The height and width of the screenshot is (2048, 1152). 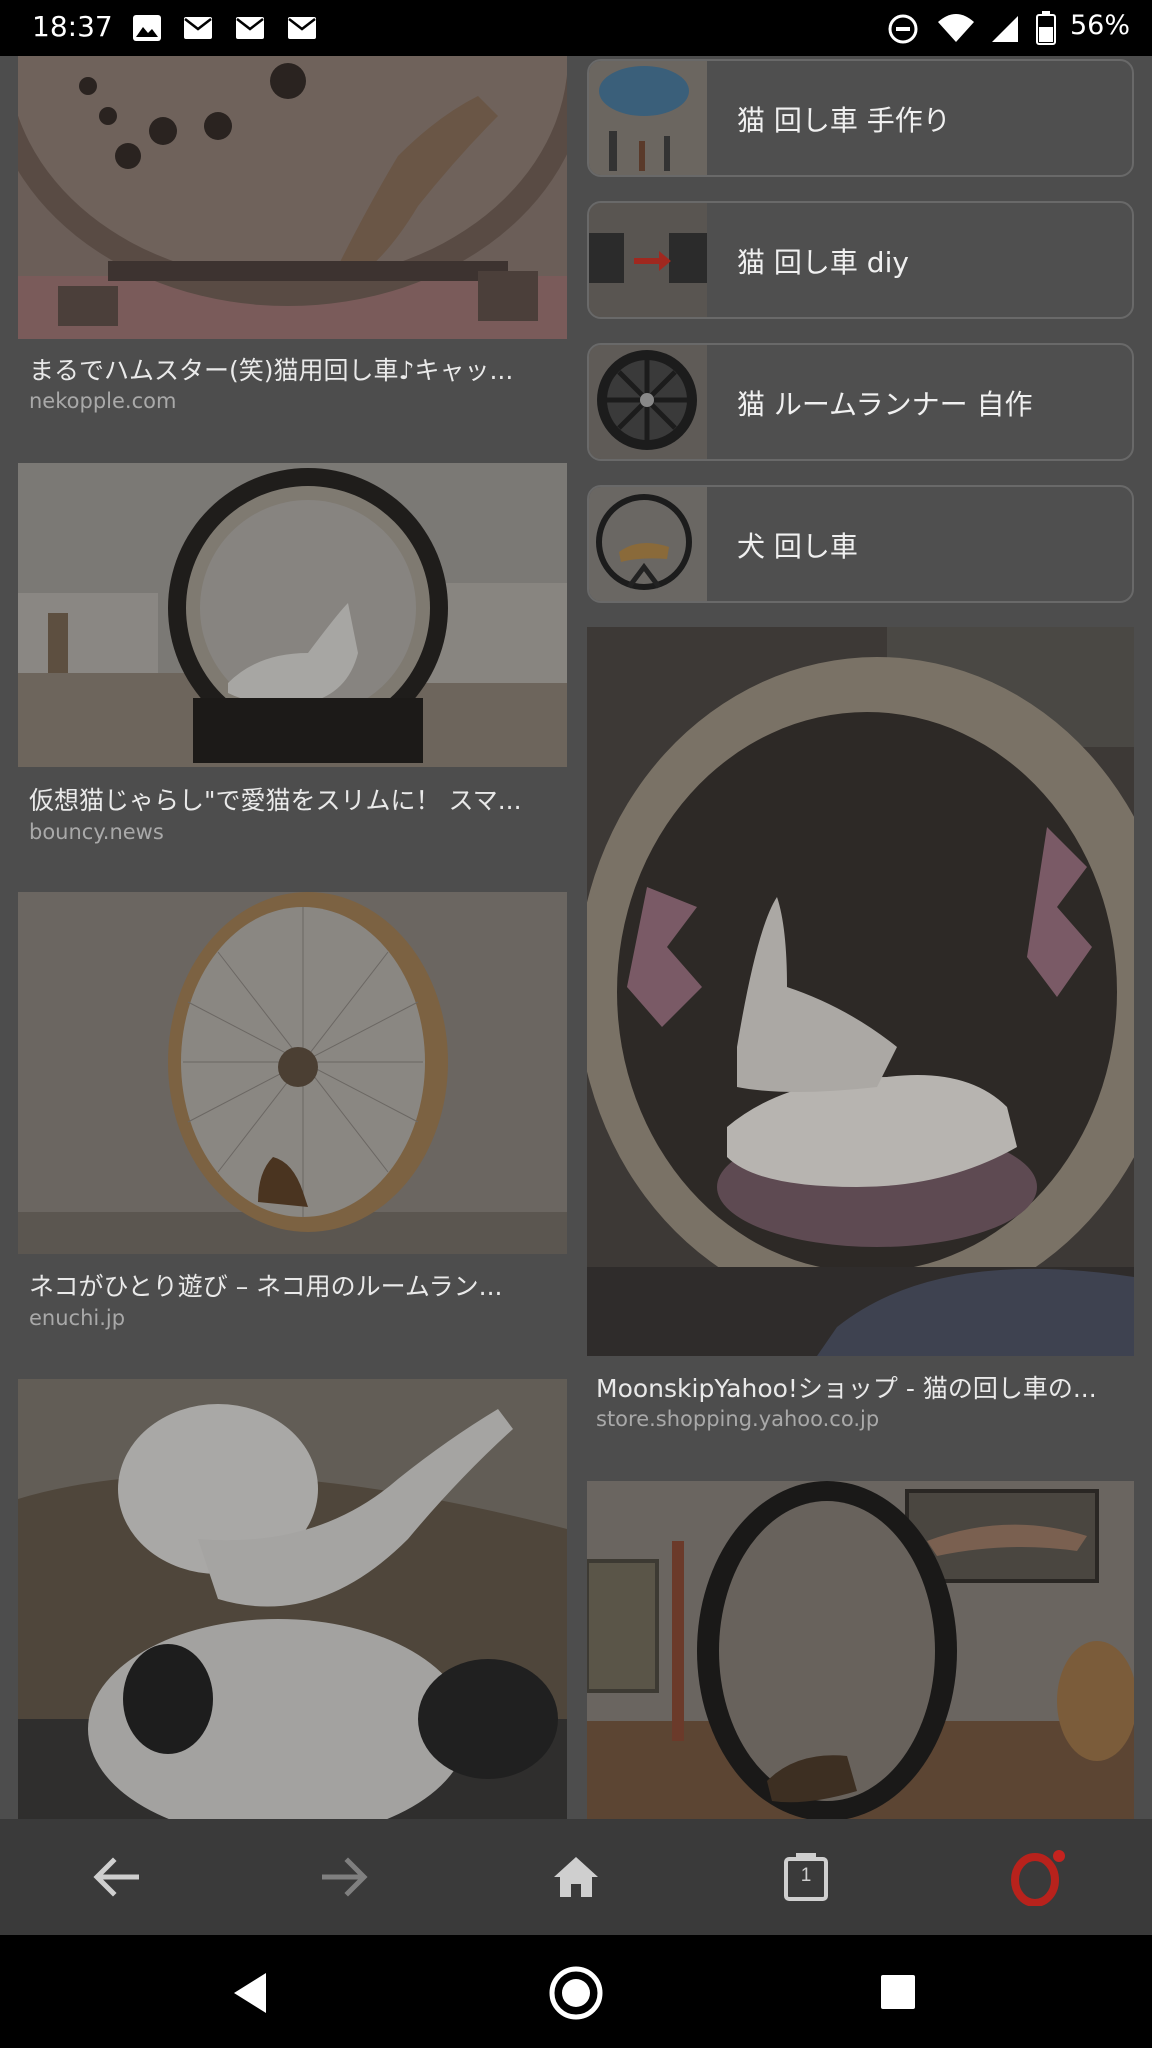 I want to click on back-button, so click(x=116, y=1877).